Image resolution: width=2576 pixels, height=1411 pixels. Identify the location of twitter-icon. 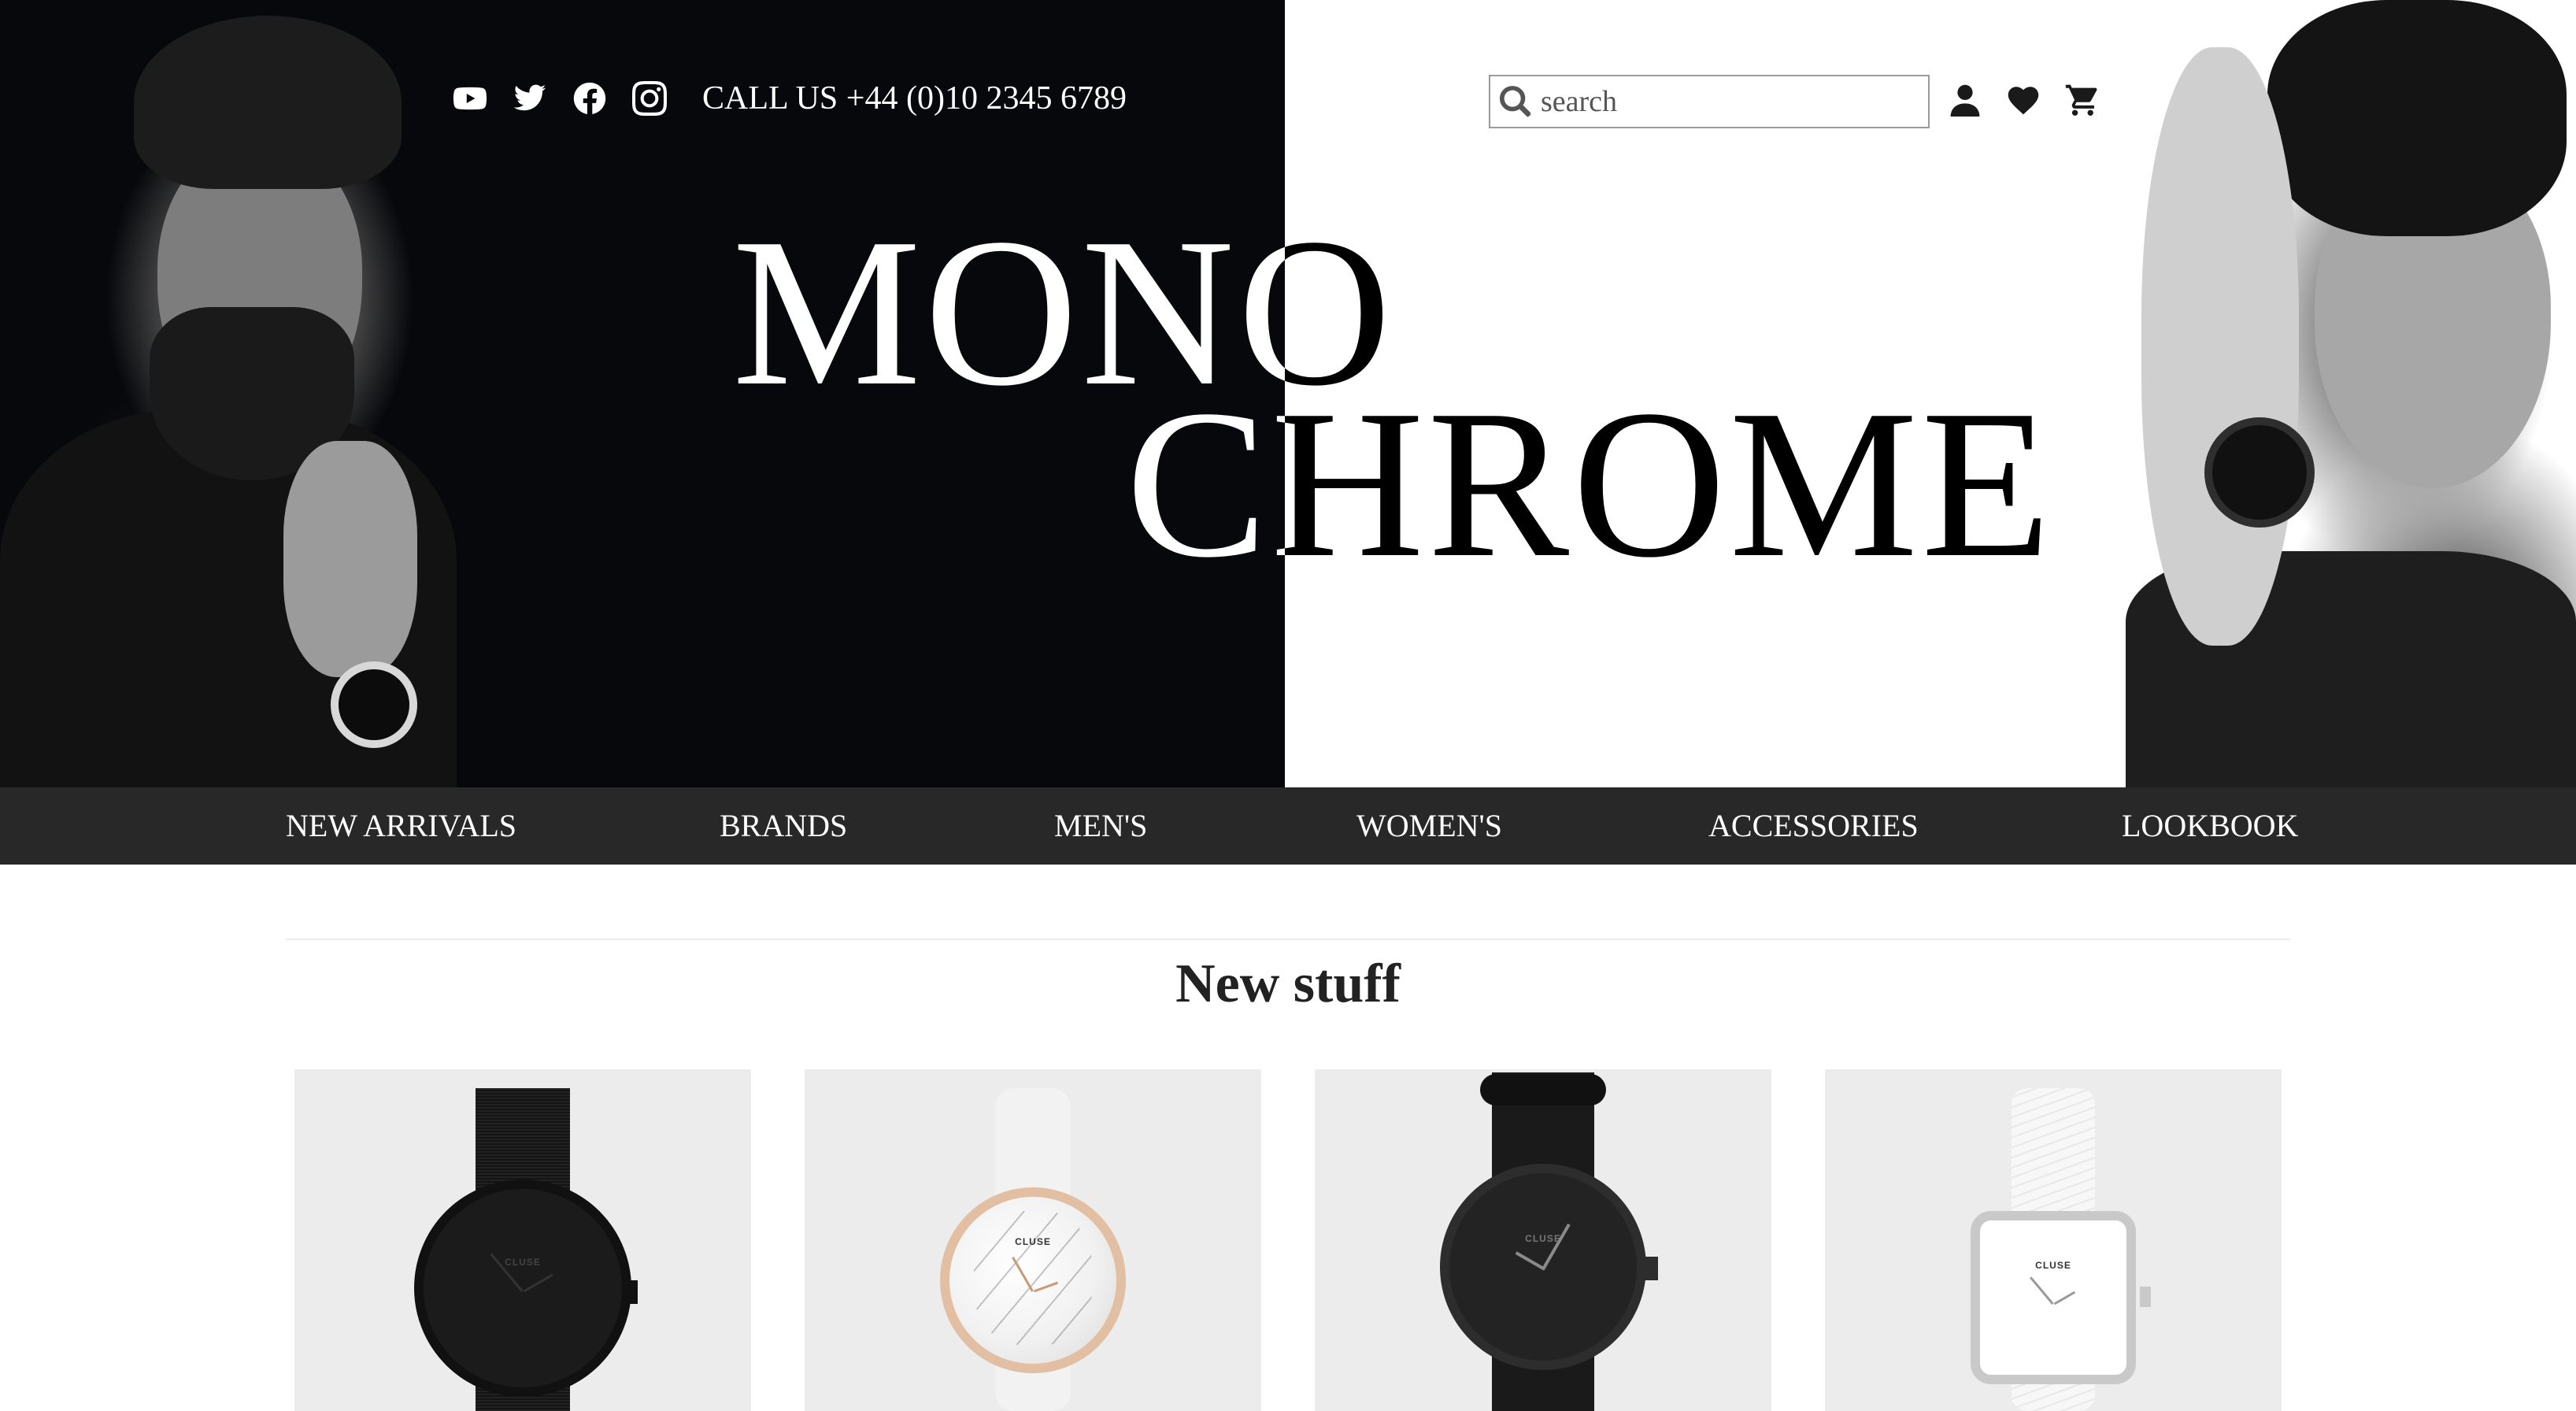
(530, 98).